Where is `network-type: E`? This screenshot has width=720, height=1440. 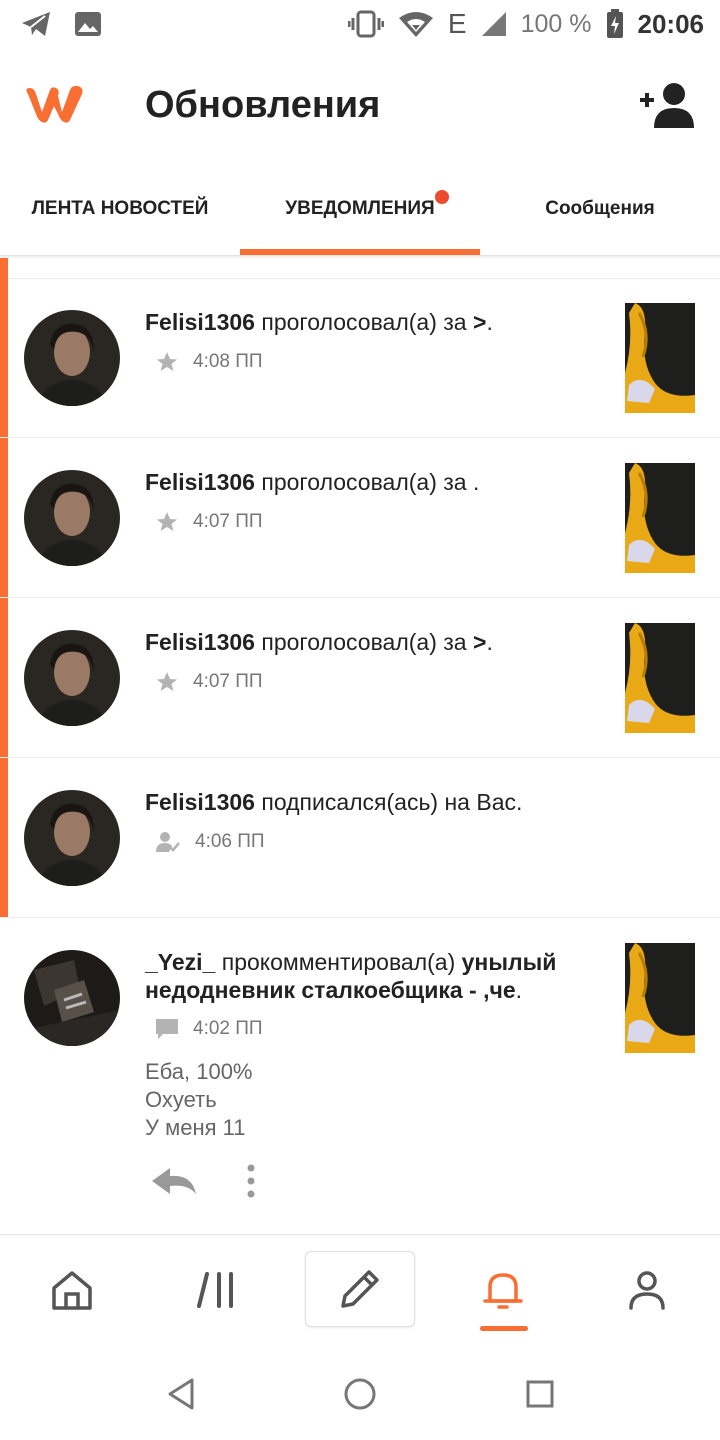 network-type: E is located at coordinates (457, 23).